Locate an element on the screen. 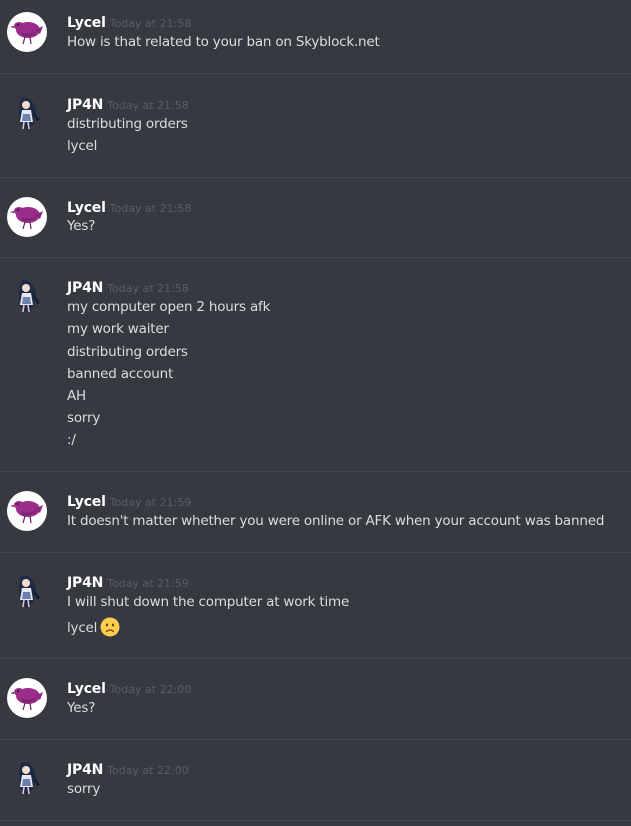  message-header: Lycel Today at 22:00 is located at coordinates (129, 688).